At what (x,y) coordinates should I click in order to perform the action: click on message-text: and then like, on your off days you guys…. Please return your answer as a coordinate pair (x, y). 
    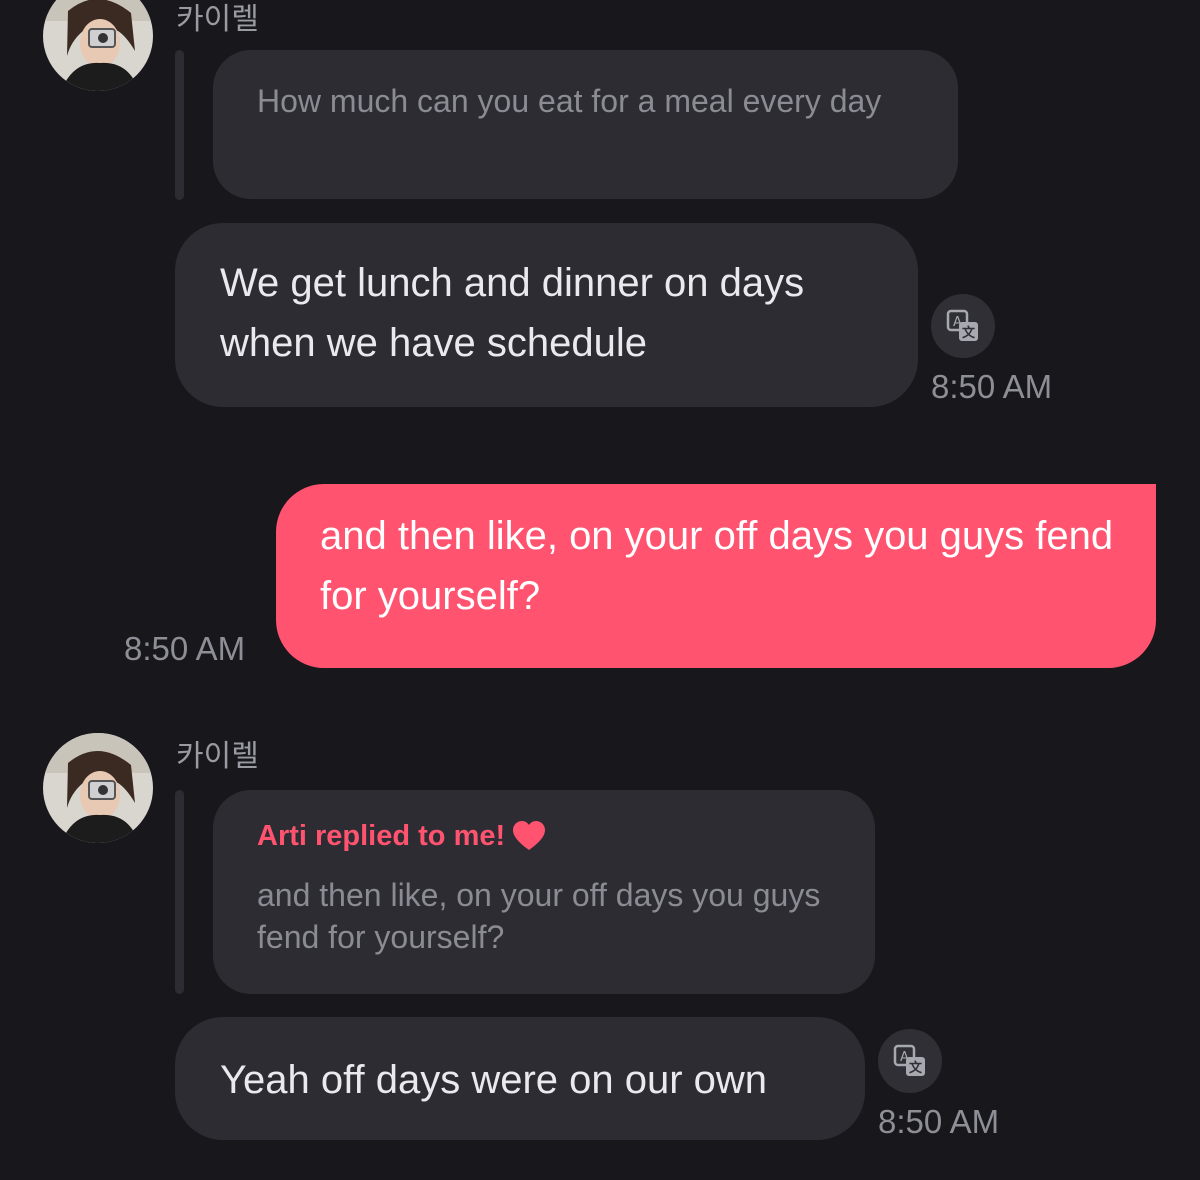
    Looking at the image, I should click on (717, 566).